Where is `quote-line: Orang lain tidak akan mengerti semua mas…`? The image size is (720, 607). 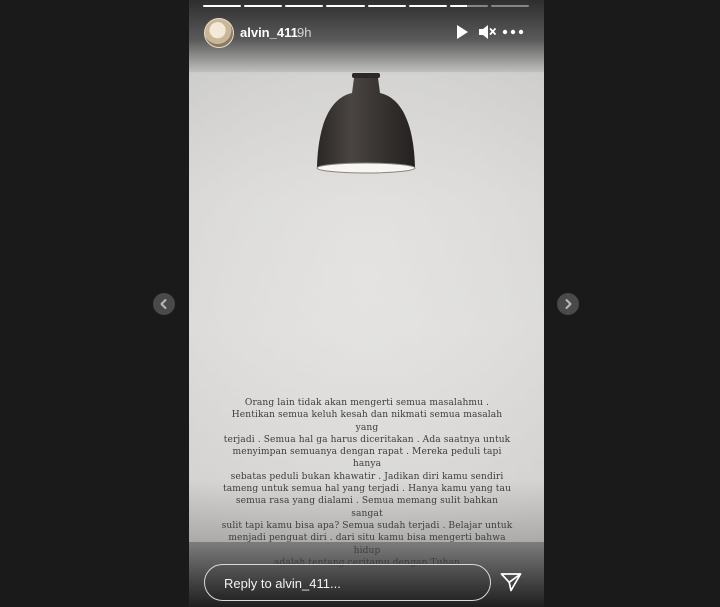
quote-line: Orang lain tidak akan mengerti semua mas… is located at coordinates (367, 403).